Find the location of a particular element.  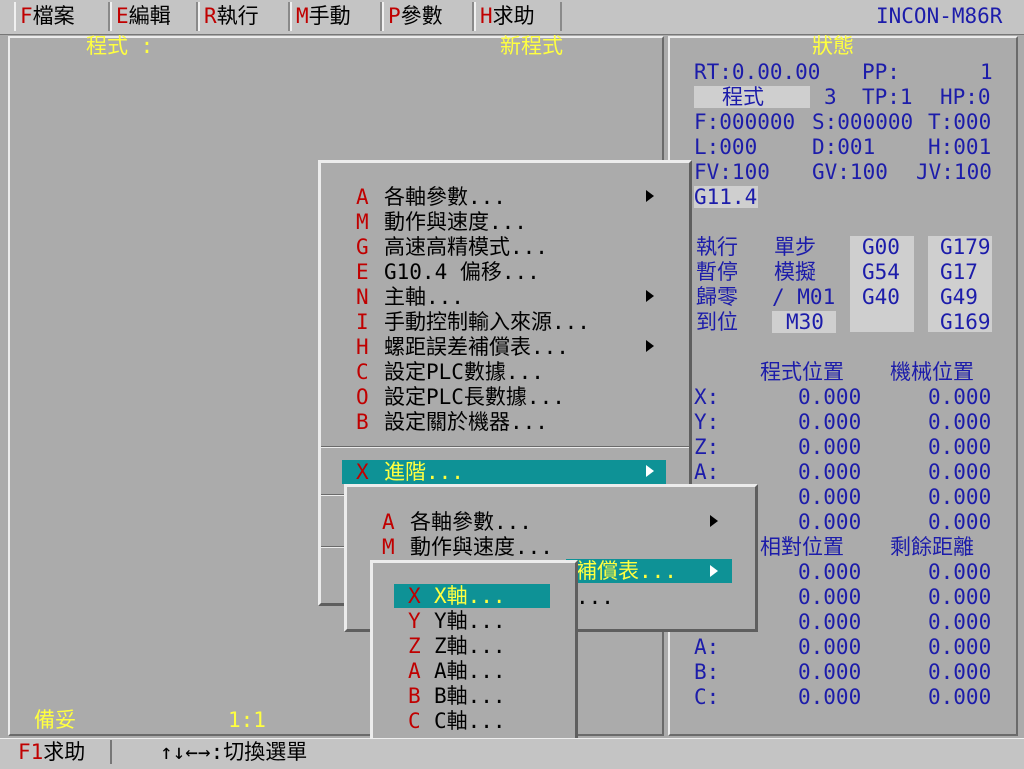

gcode-g179: G179 is located at coordinates (965, 247).